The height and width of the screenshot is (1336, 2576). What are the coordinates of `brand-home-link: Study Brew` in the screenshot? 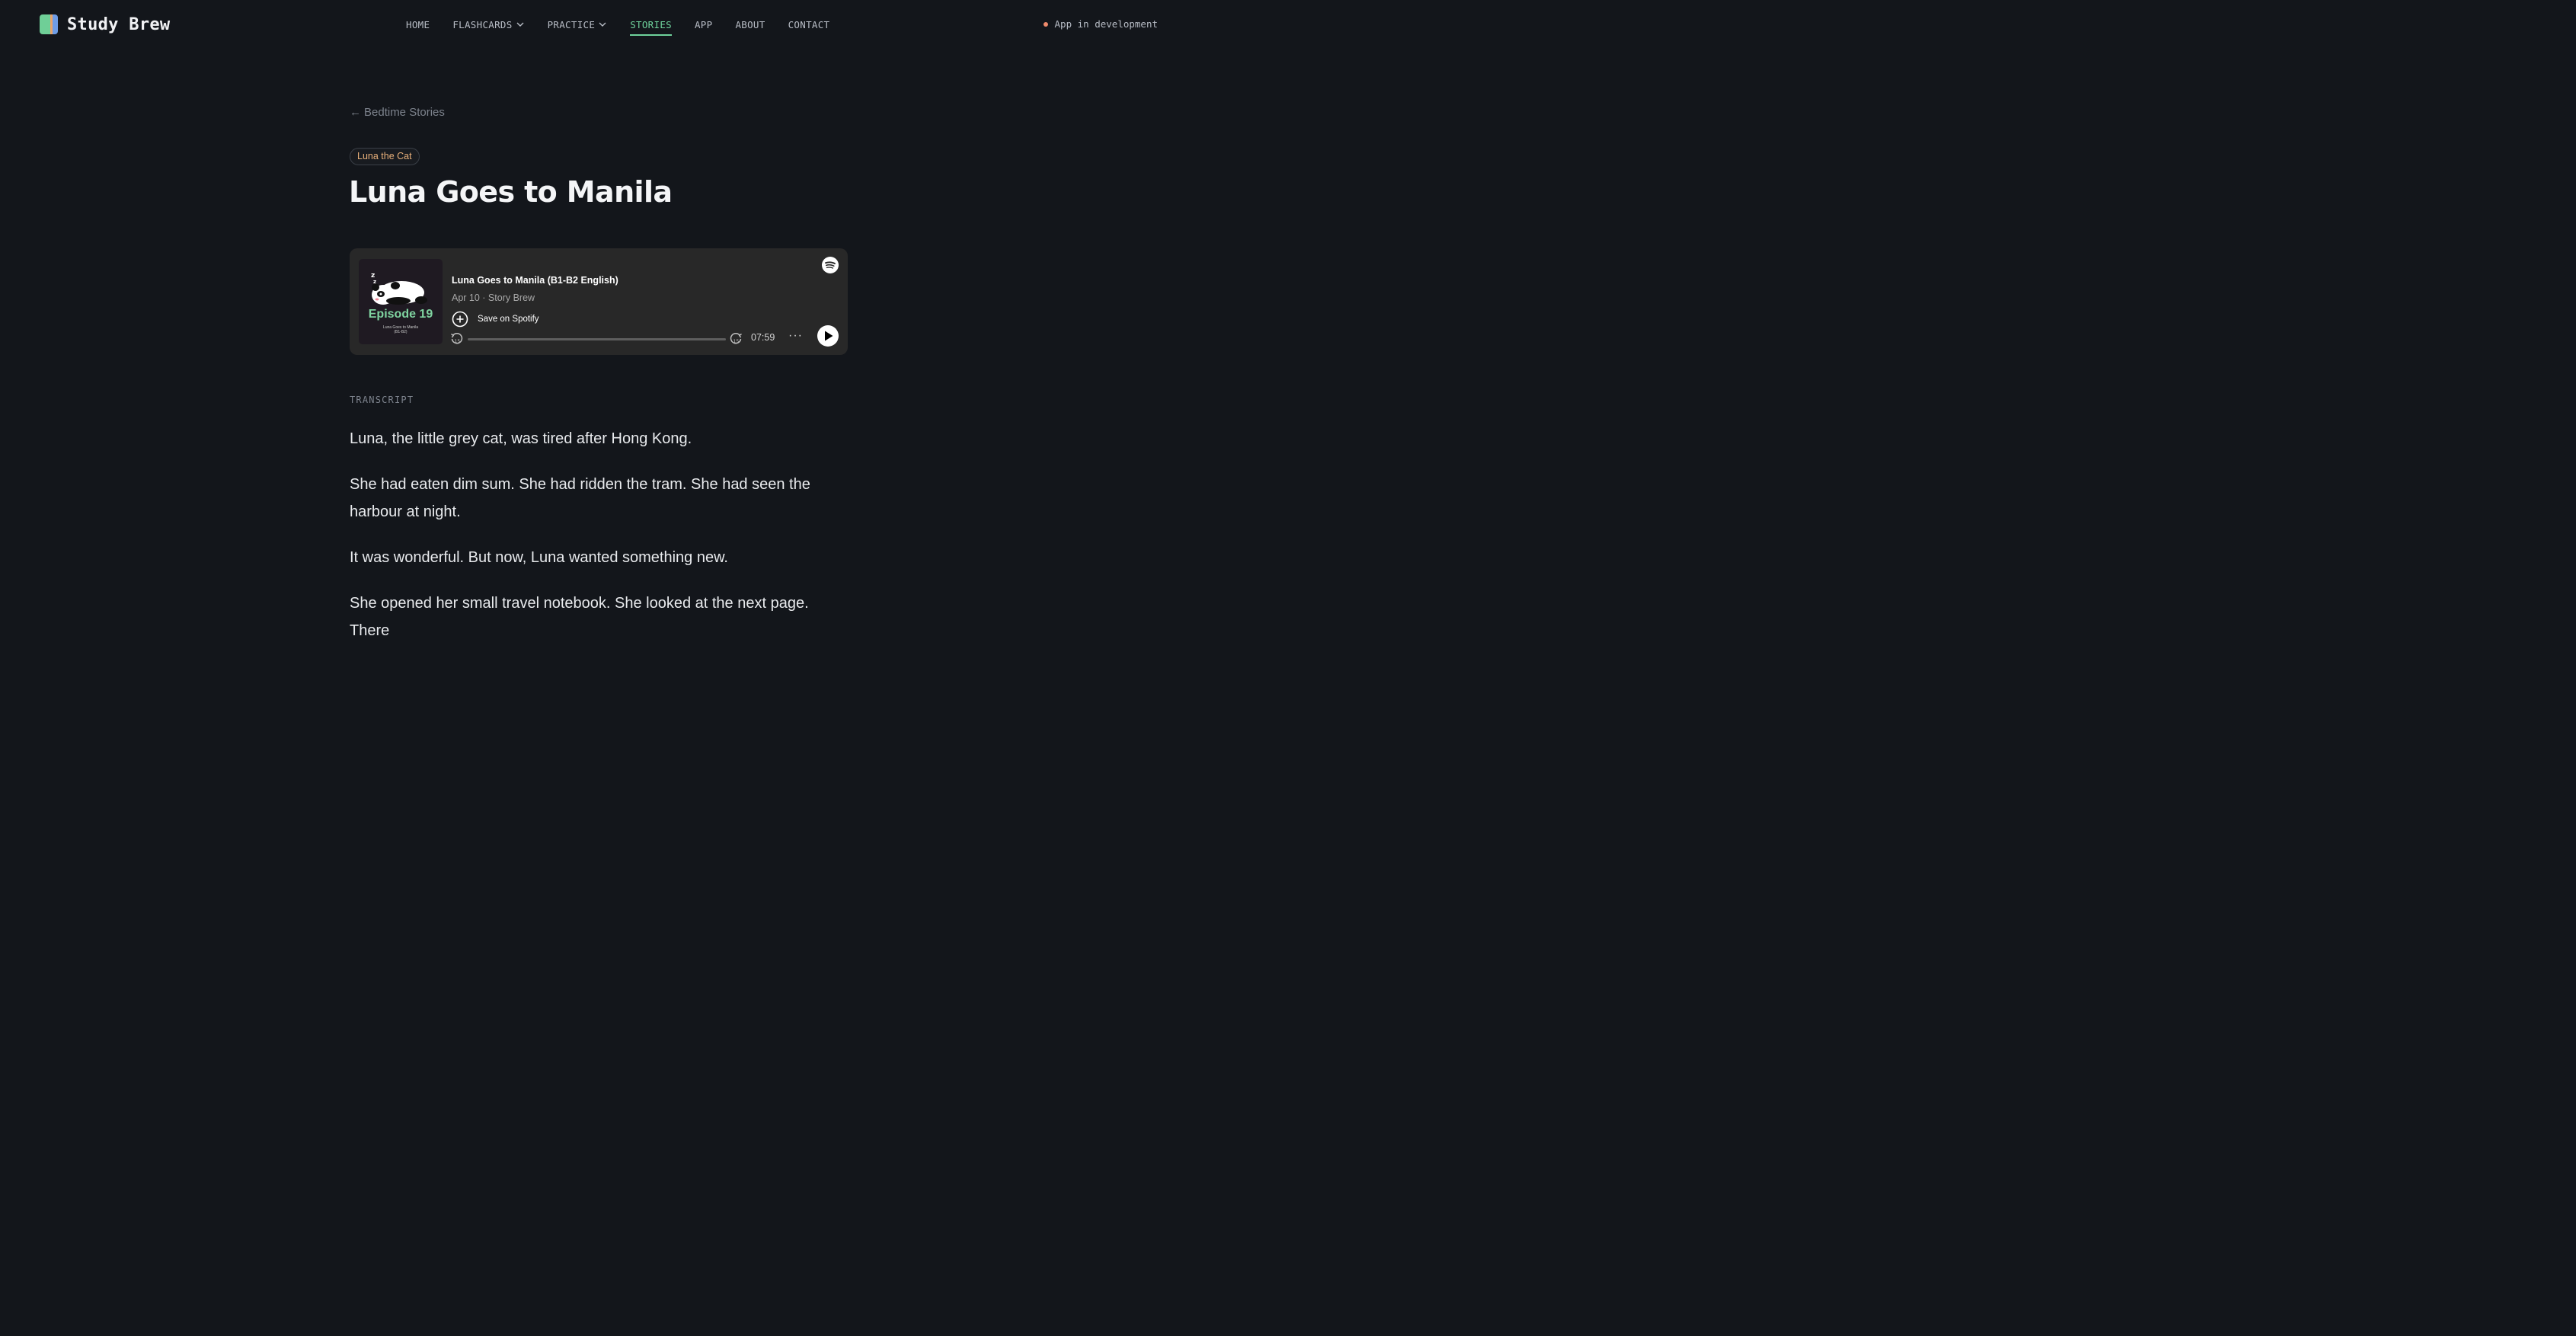 It's located at (105, 24).